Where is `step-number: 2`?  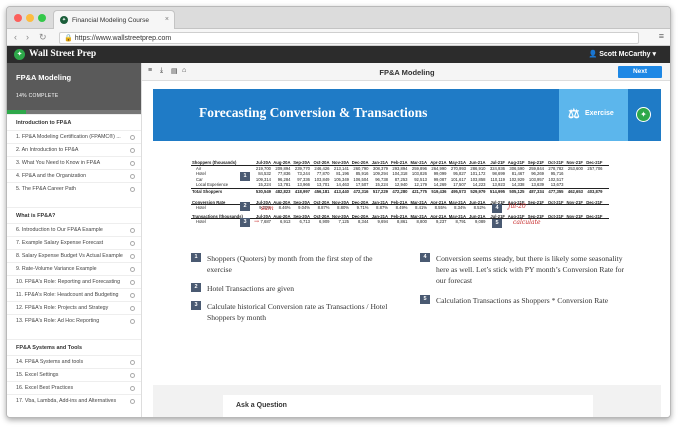 step-number: 2 is located at coordinates (196, 287).